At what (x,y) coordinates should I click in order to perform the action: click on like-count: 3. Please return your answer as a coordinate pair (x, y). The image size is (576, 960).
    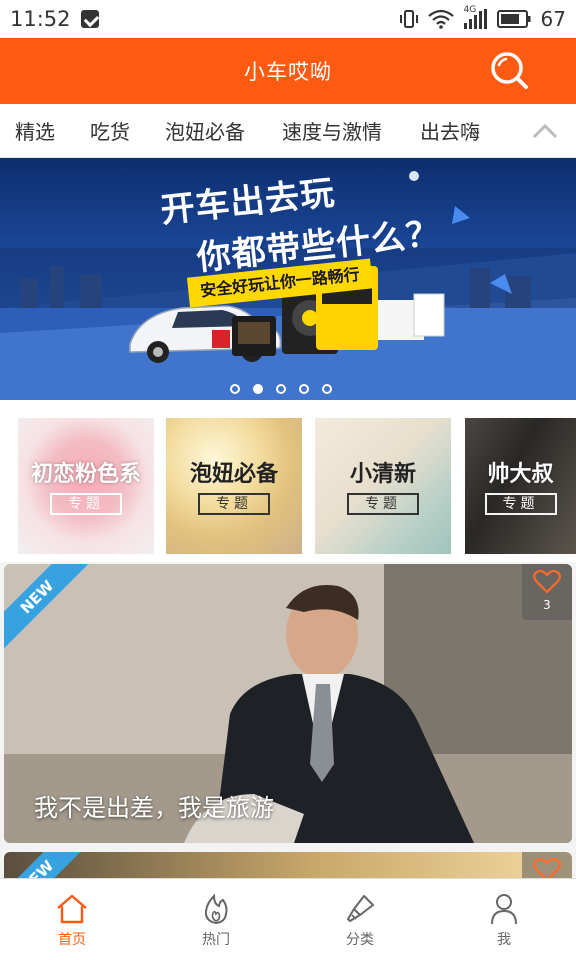
    Looking at the image, I should click on (547, 605).